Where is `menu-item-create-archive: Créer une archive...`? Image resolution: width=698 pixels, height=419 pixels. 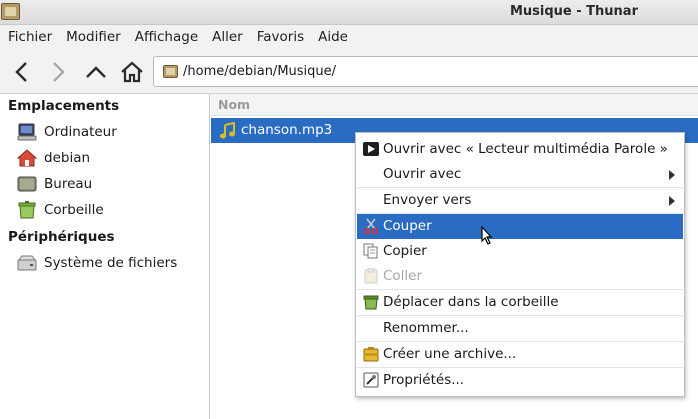
menu-item-create-archive: Créer une archive... is located at coordinates (520, 354).